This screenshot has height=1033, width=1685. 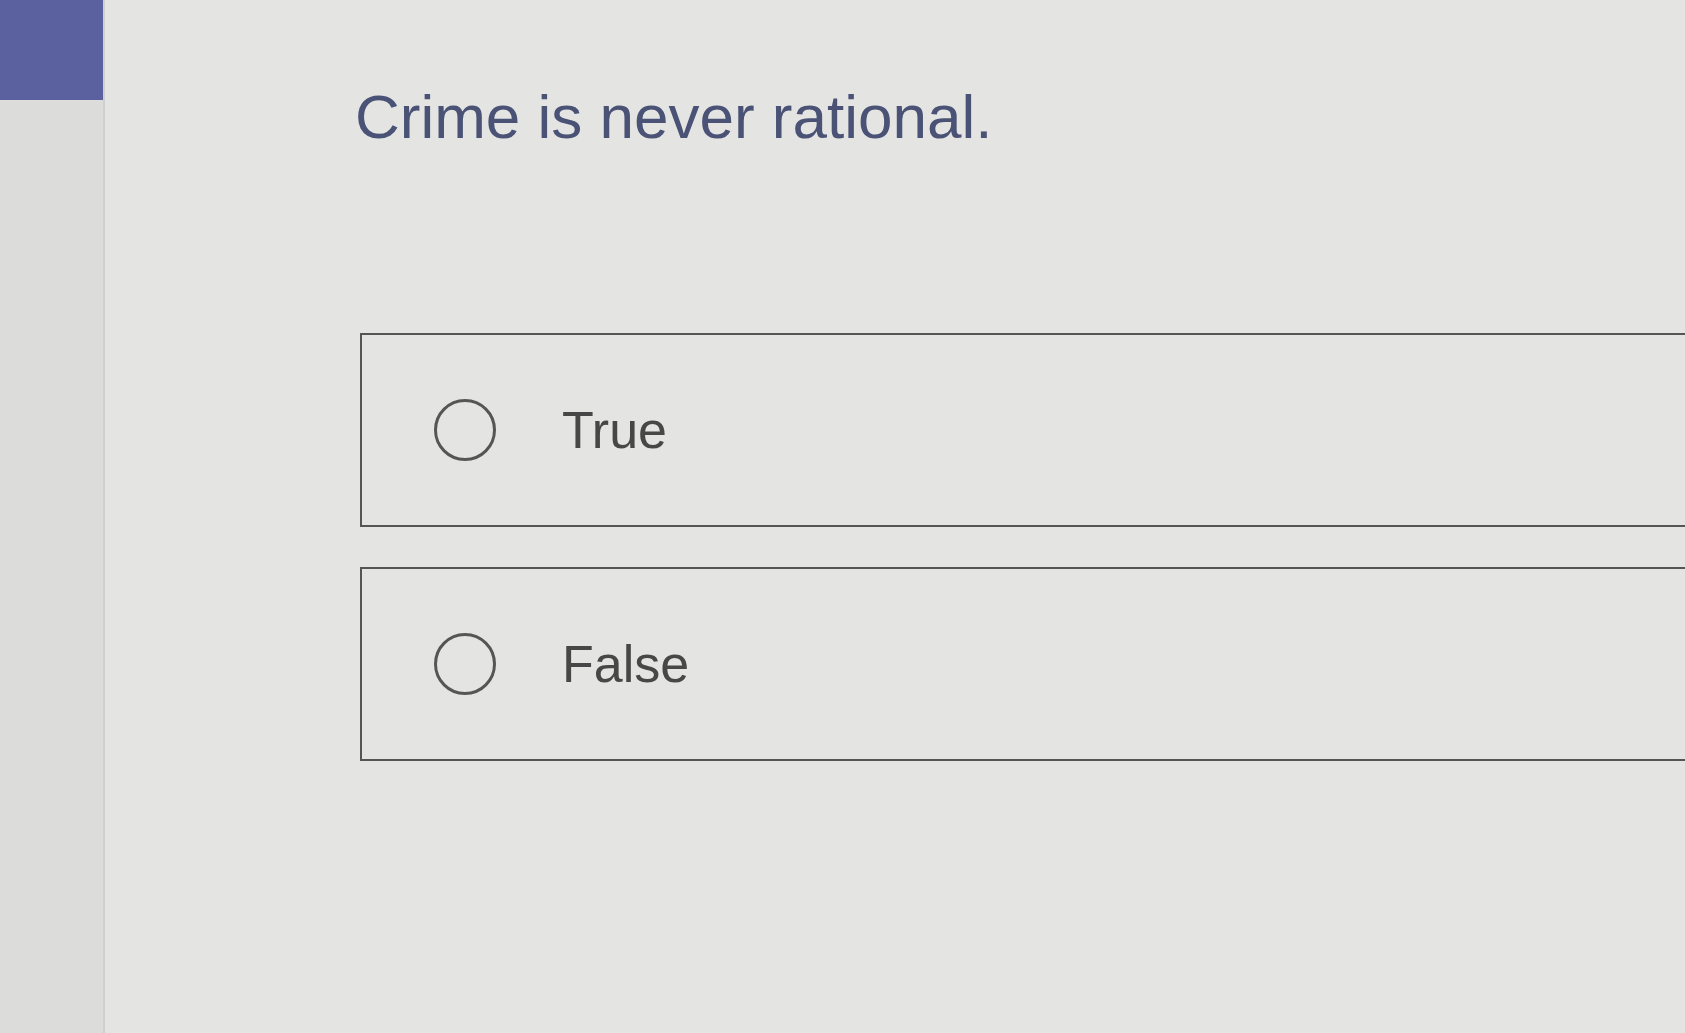 What do you see at coordinates (674, 117) in the screenshot?
I see `question-text: Crime is never rational.` at bounding box center [674, 117].